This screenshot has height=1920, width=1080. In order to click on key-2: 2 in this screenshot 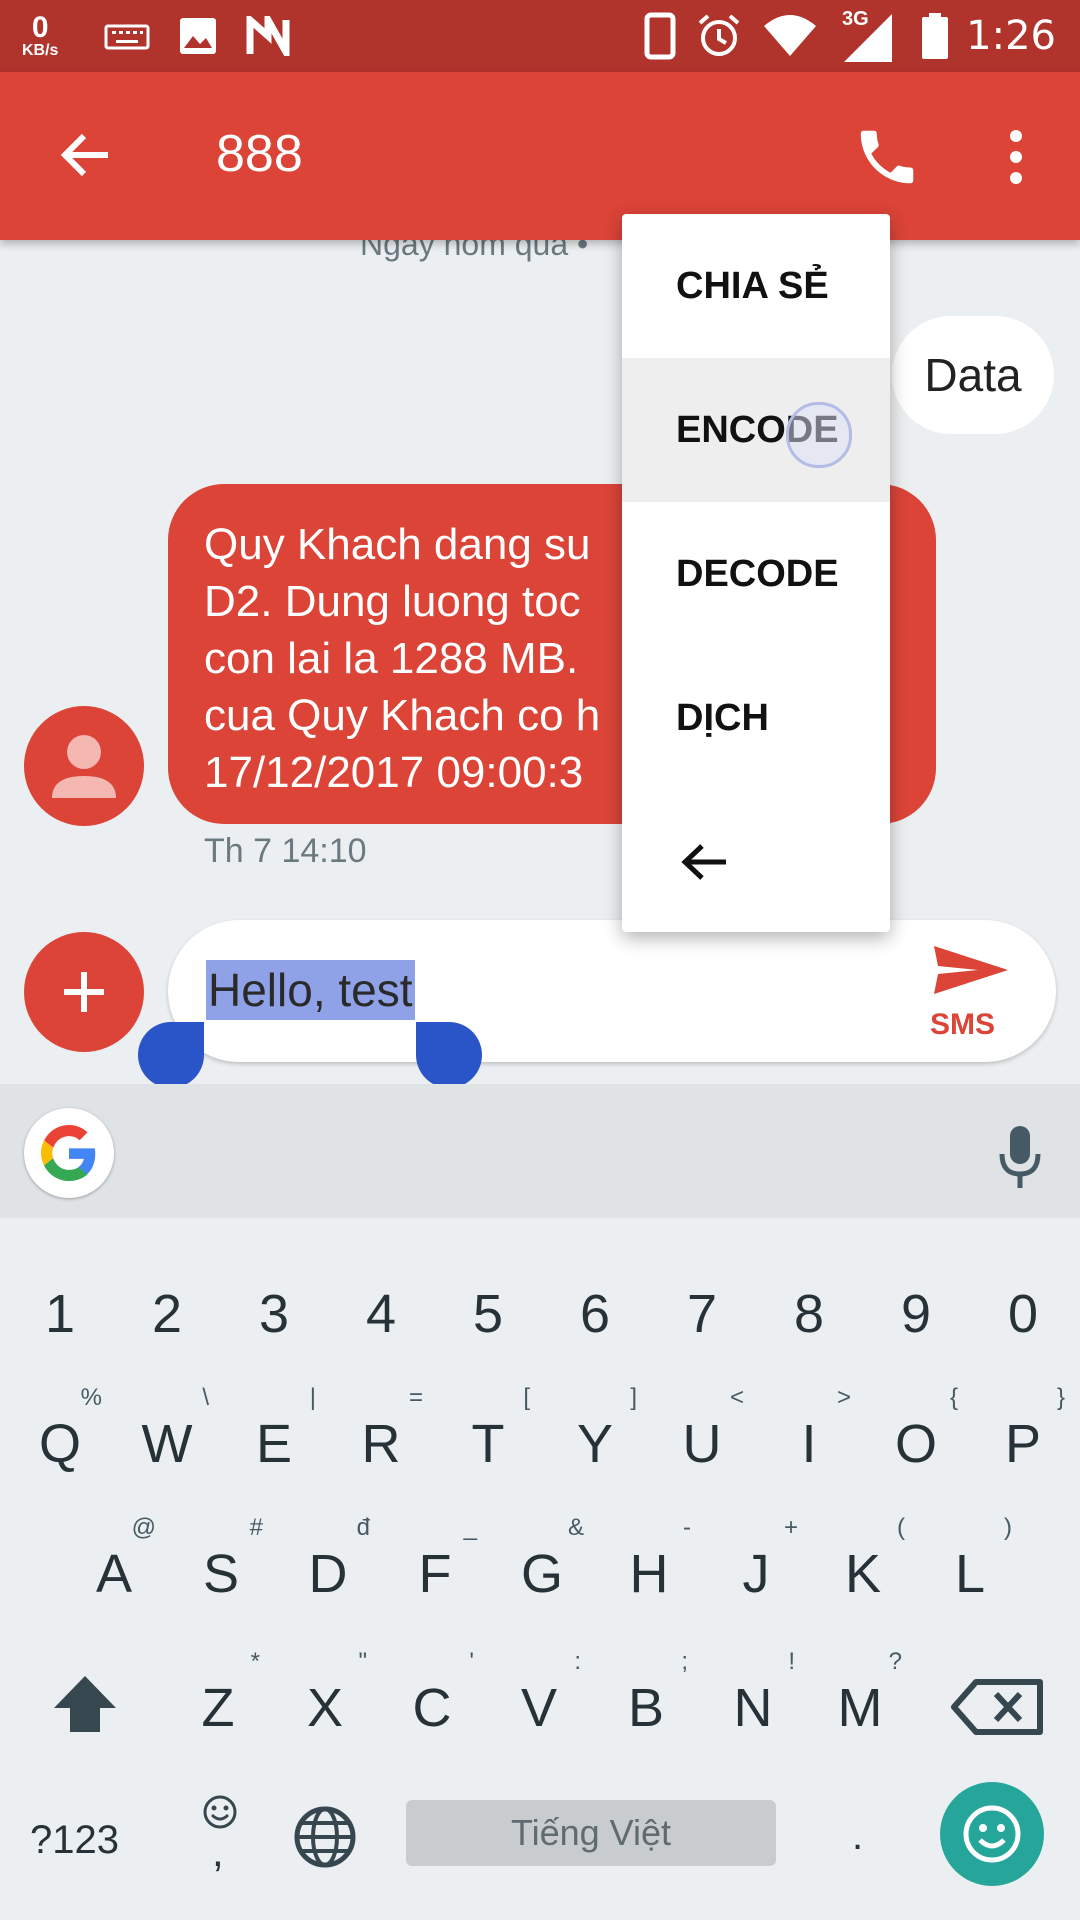, I will do `click(167, 1314)`.